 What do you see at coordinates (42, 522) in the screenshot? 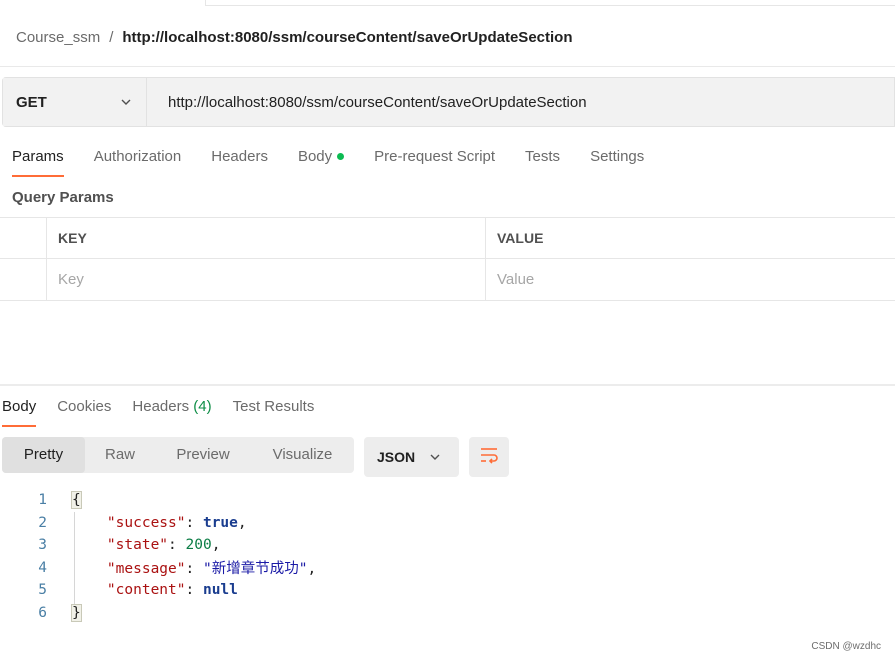
I see `line-number: 2` at bounding box center [42, 522].